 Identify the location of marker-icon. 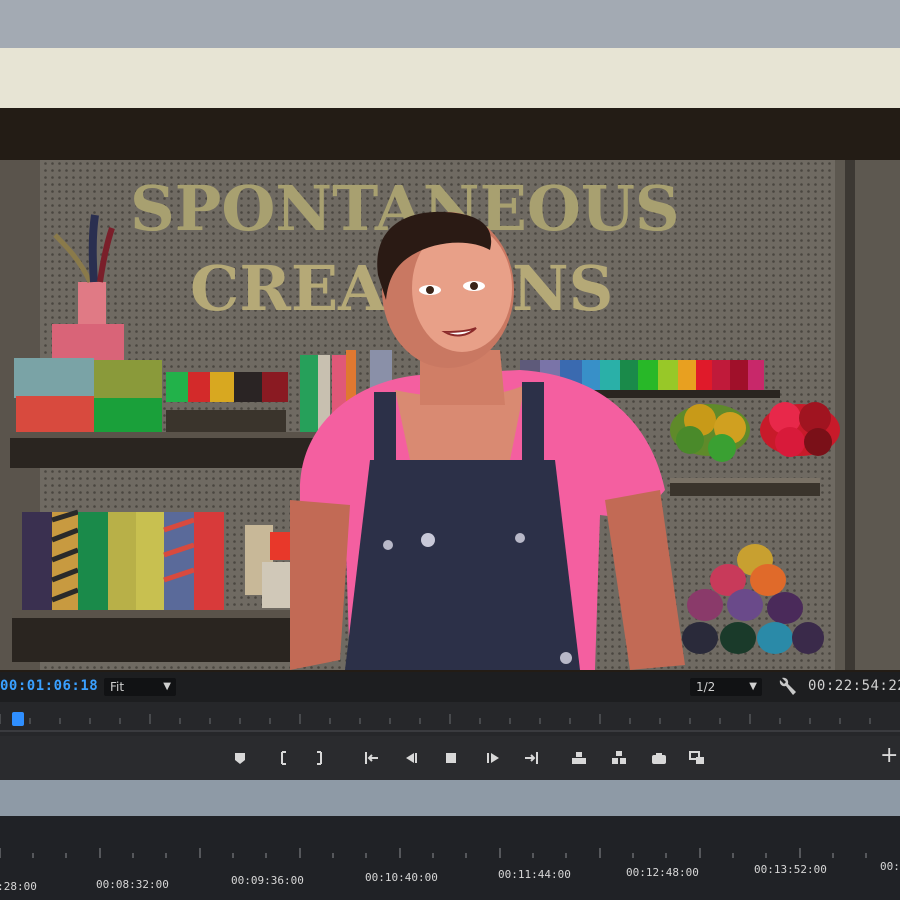
(240, 758).